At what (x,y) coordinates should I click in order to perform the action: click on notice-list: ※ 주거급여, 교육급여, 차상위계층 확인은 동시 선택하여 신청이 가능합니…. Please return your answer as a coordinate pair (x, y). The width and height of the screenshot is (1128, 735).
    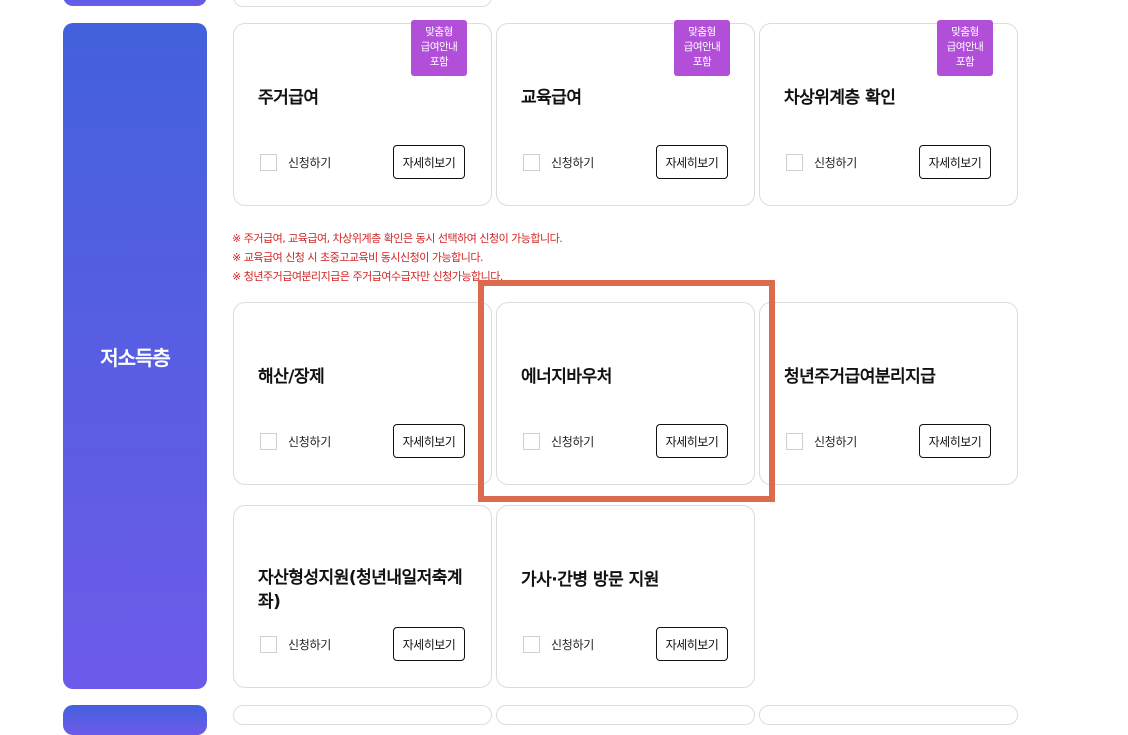
    Looking at the image, I should click on (397, 257).